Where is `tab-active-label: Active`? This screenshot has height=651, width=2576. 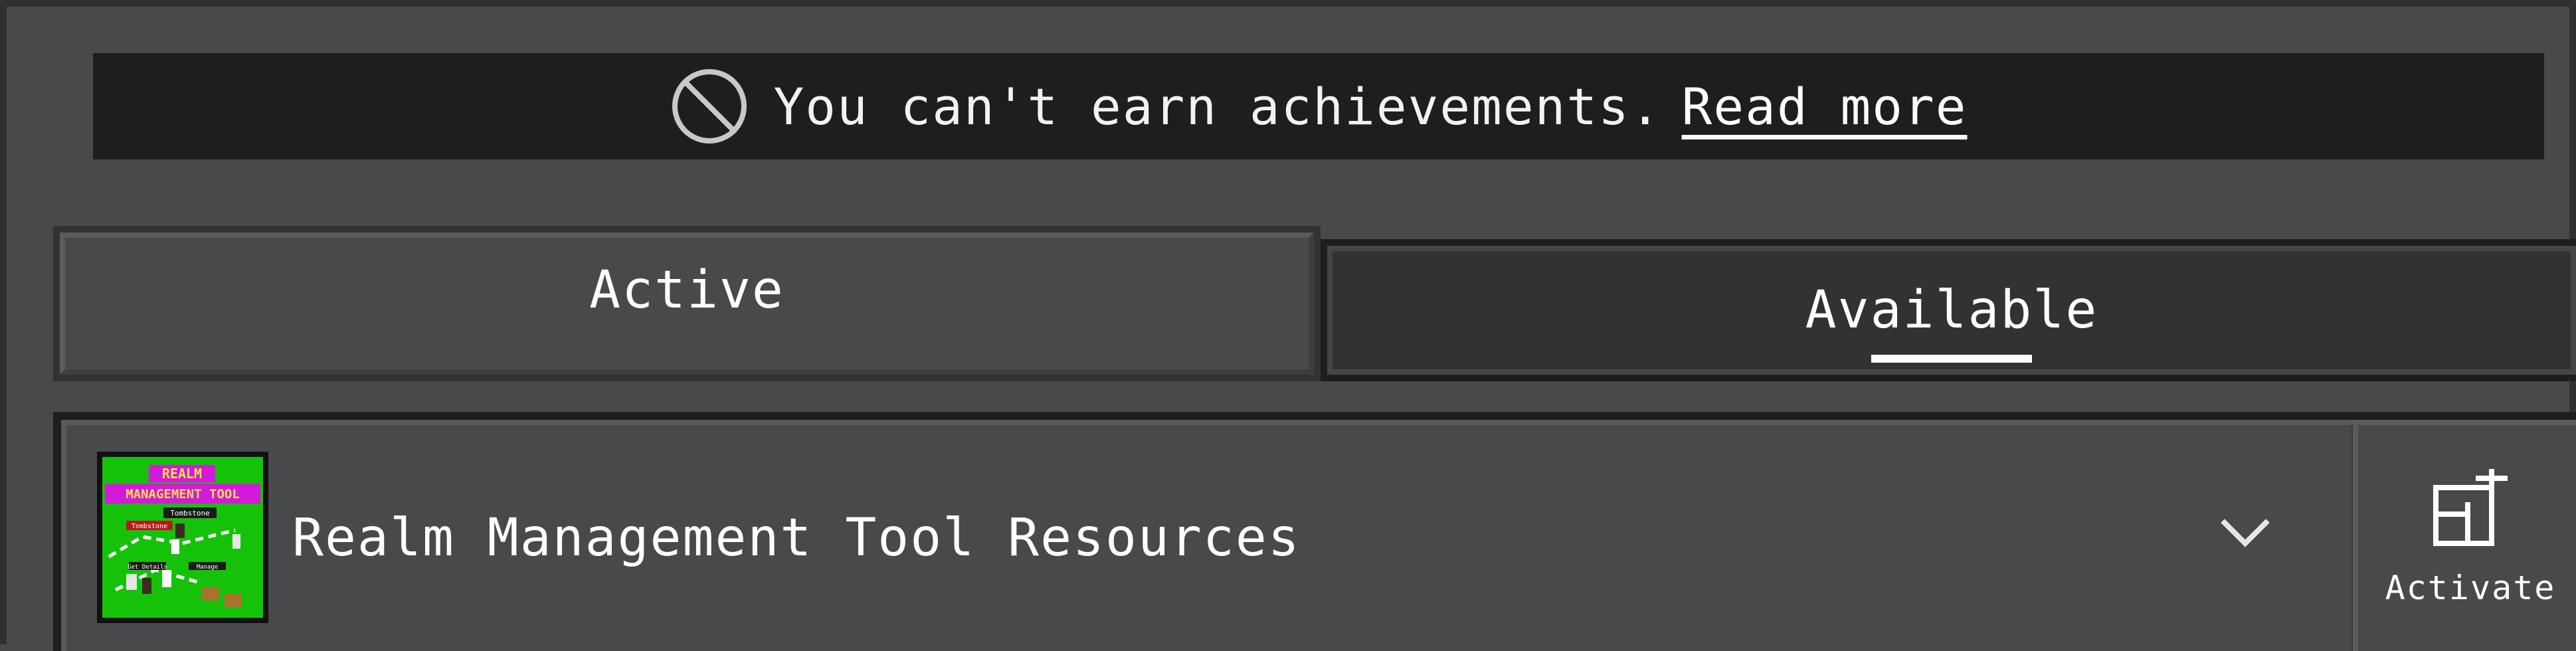 tab-active-label: Active is located at coordinates (686, 290).